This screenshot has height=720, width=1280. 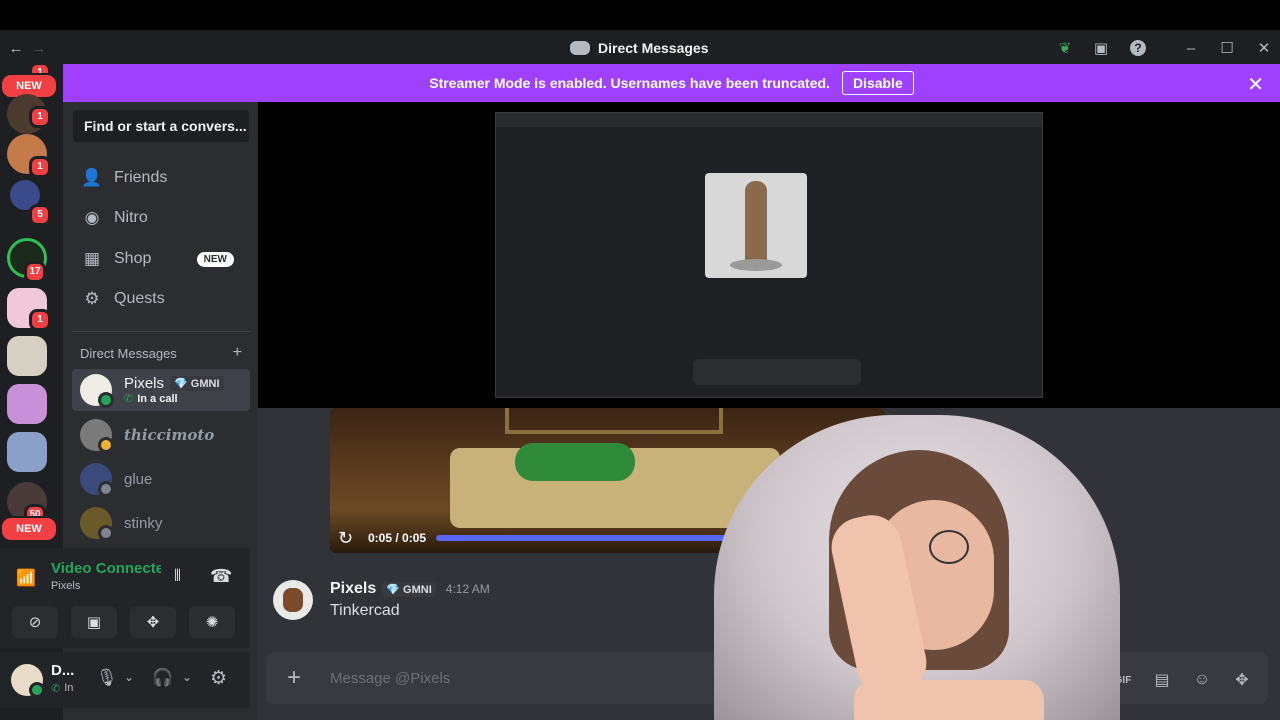 What do you see at coordinates (1162, 680) in the screenshot?
I see `sticker-icon: ▤` at bounding box center [1162, 680].